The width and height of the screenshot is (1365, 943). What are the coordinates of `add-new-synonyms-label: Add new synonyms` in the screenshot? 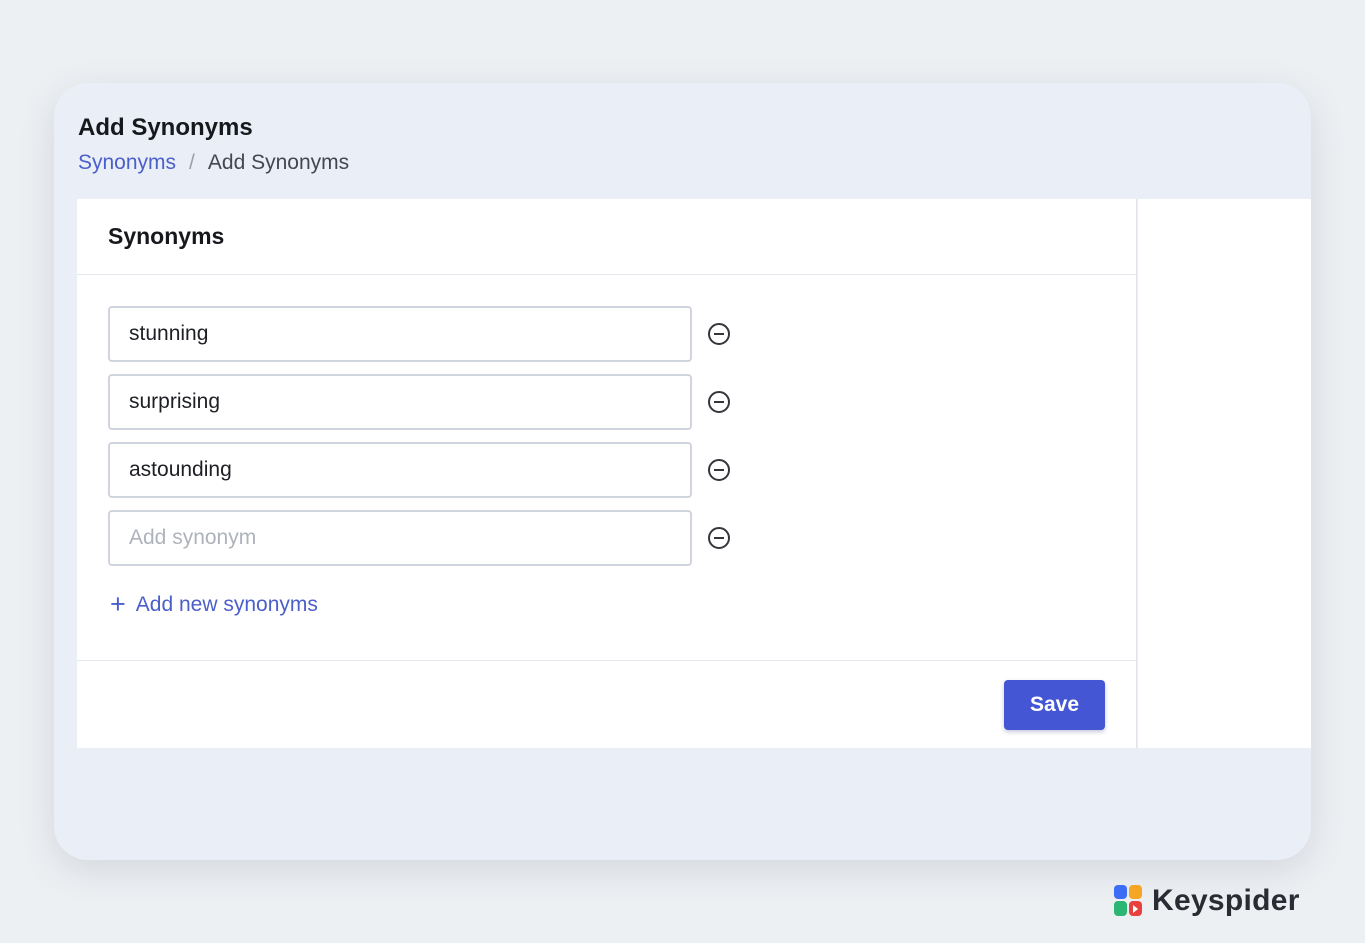 It's located at (226, 604).